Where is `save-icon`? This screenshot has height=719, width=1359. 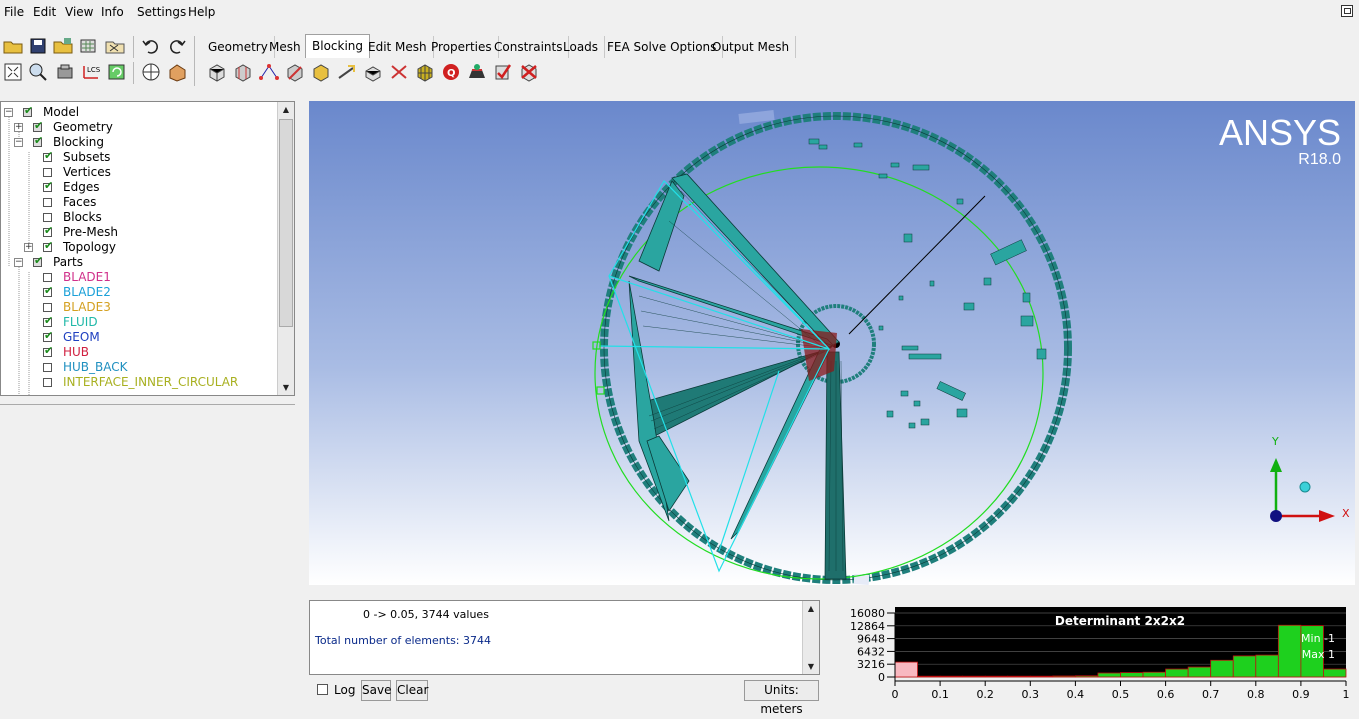
save-icon is located at coordinates (38, 46).